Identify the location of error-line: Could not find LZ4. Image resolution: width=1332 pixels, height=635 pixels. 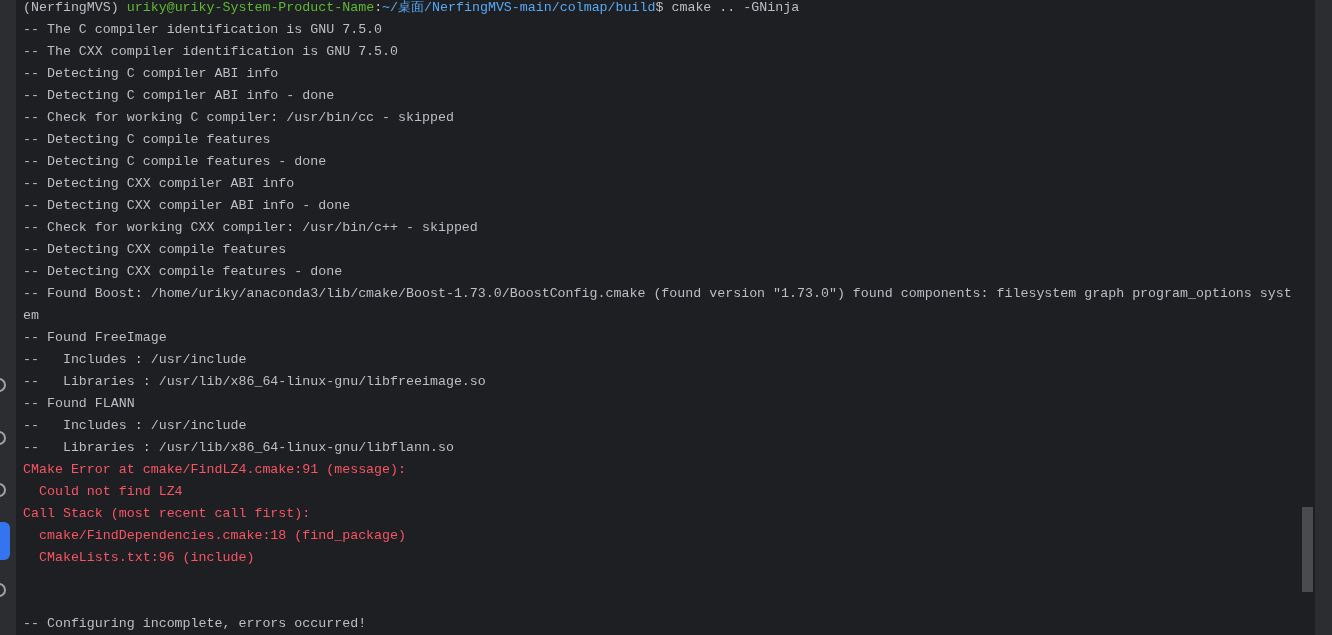
(110, 491).